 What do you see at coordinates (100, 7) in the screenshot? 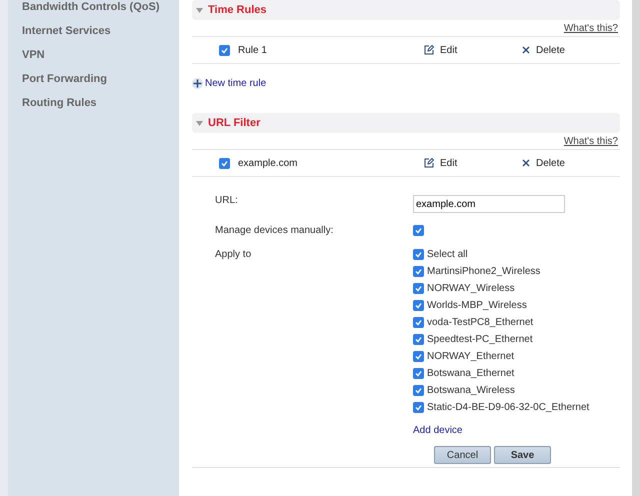
I see `sidebar-item: Bandwidth Controls (QoS)` at bounding box center [100, 7].